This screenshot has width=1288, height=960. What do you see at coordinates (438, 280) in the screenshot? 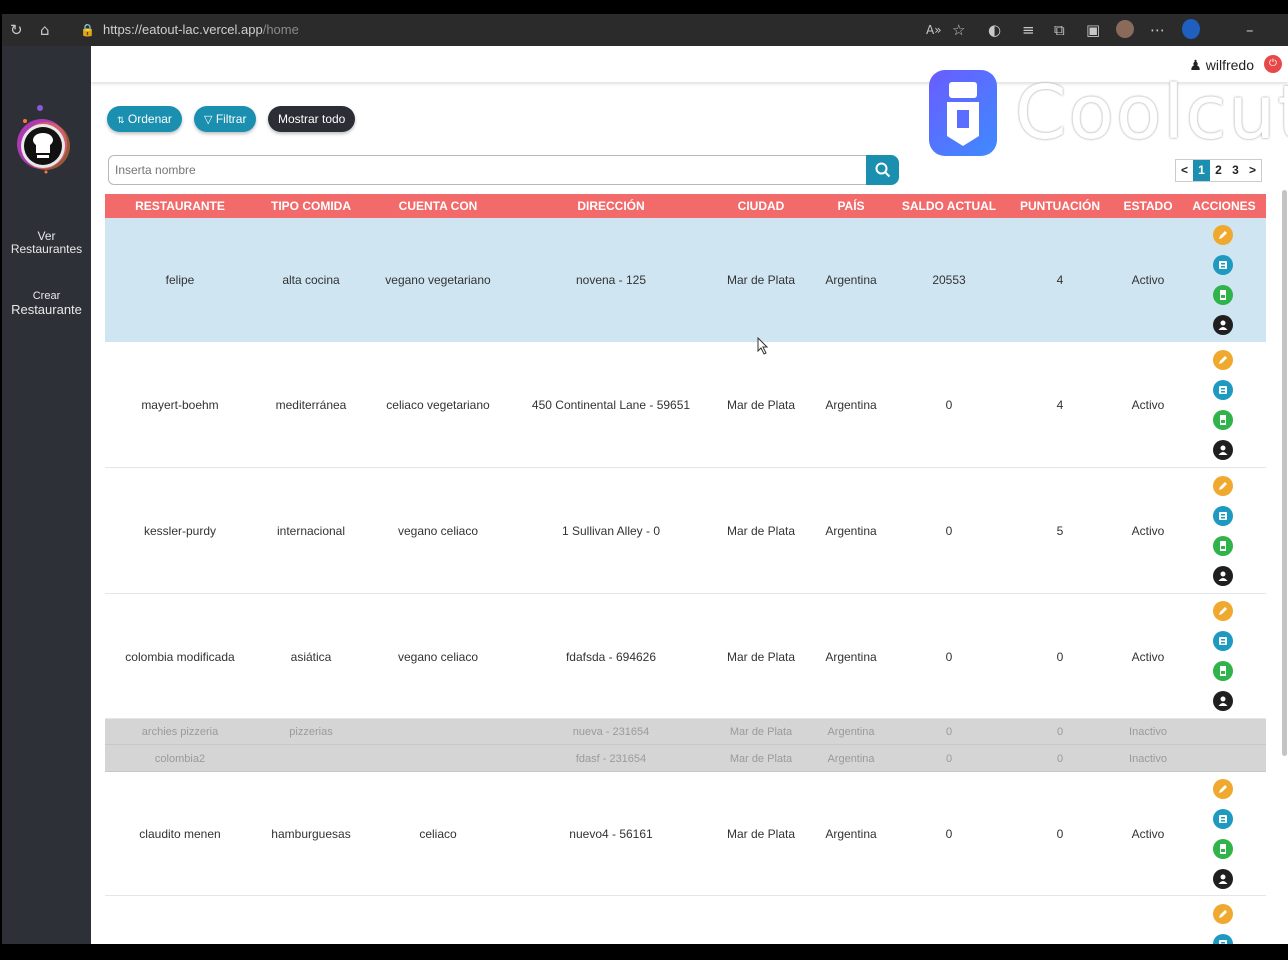
I see `cell-features: vegano vegetariano` at bounding box center [438, 280].